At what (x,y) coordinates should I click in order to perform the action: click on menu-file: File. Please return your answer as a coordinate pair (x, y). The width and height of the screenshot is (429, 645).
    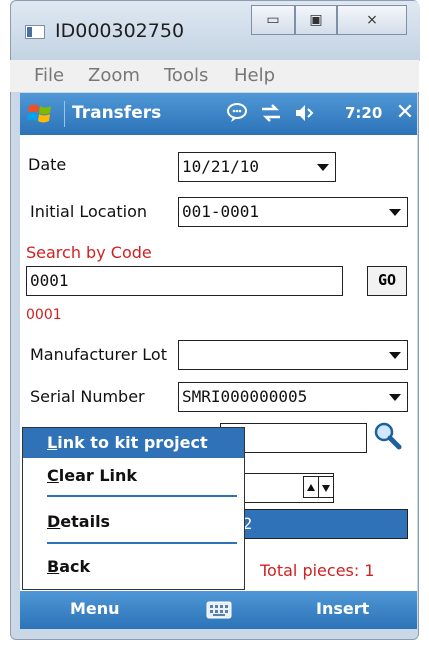
    Looking at the image, I should click on (49, 75).